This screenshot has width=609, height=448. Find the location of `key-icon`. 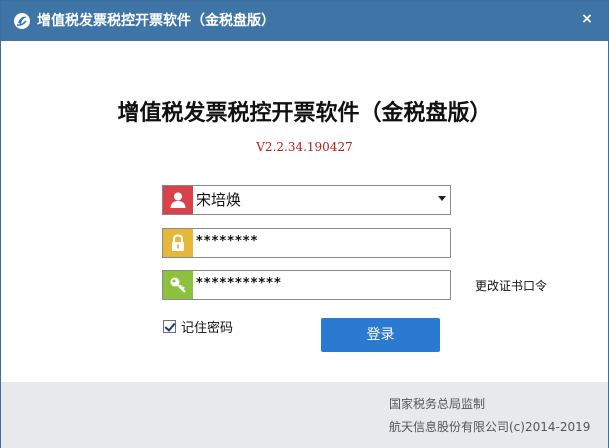

key-icon is located at coordinates (178, 285).